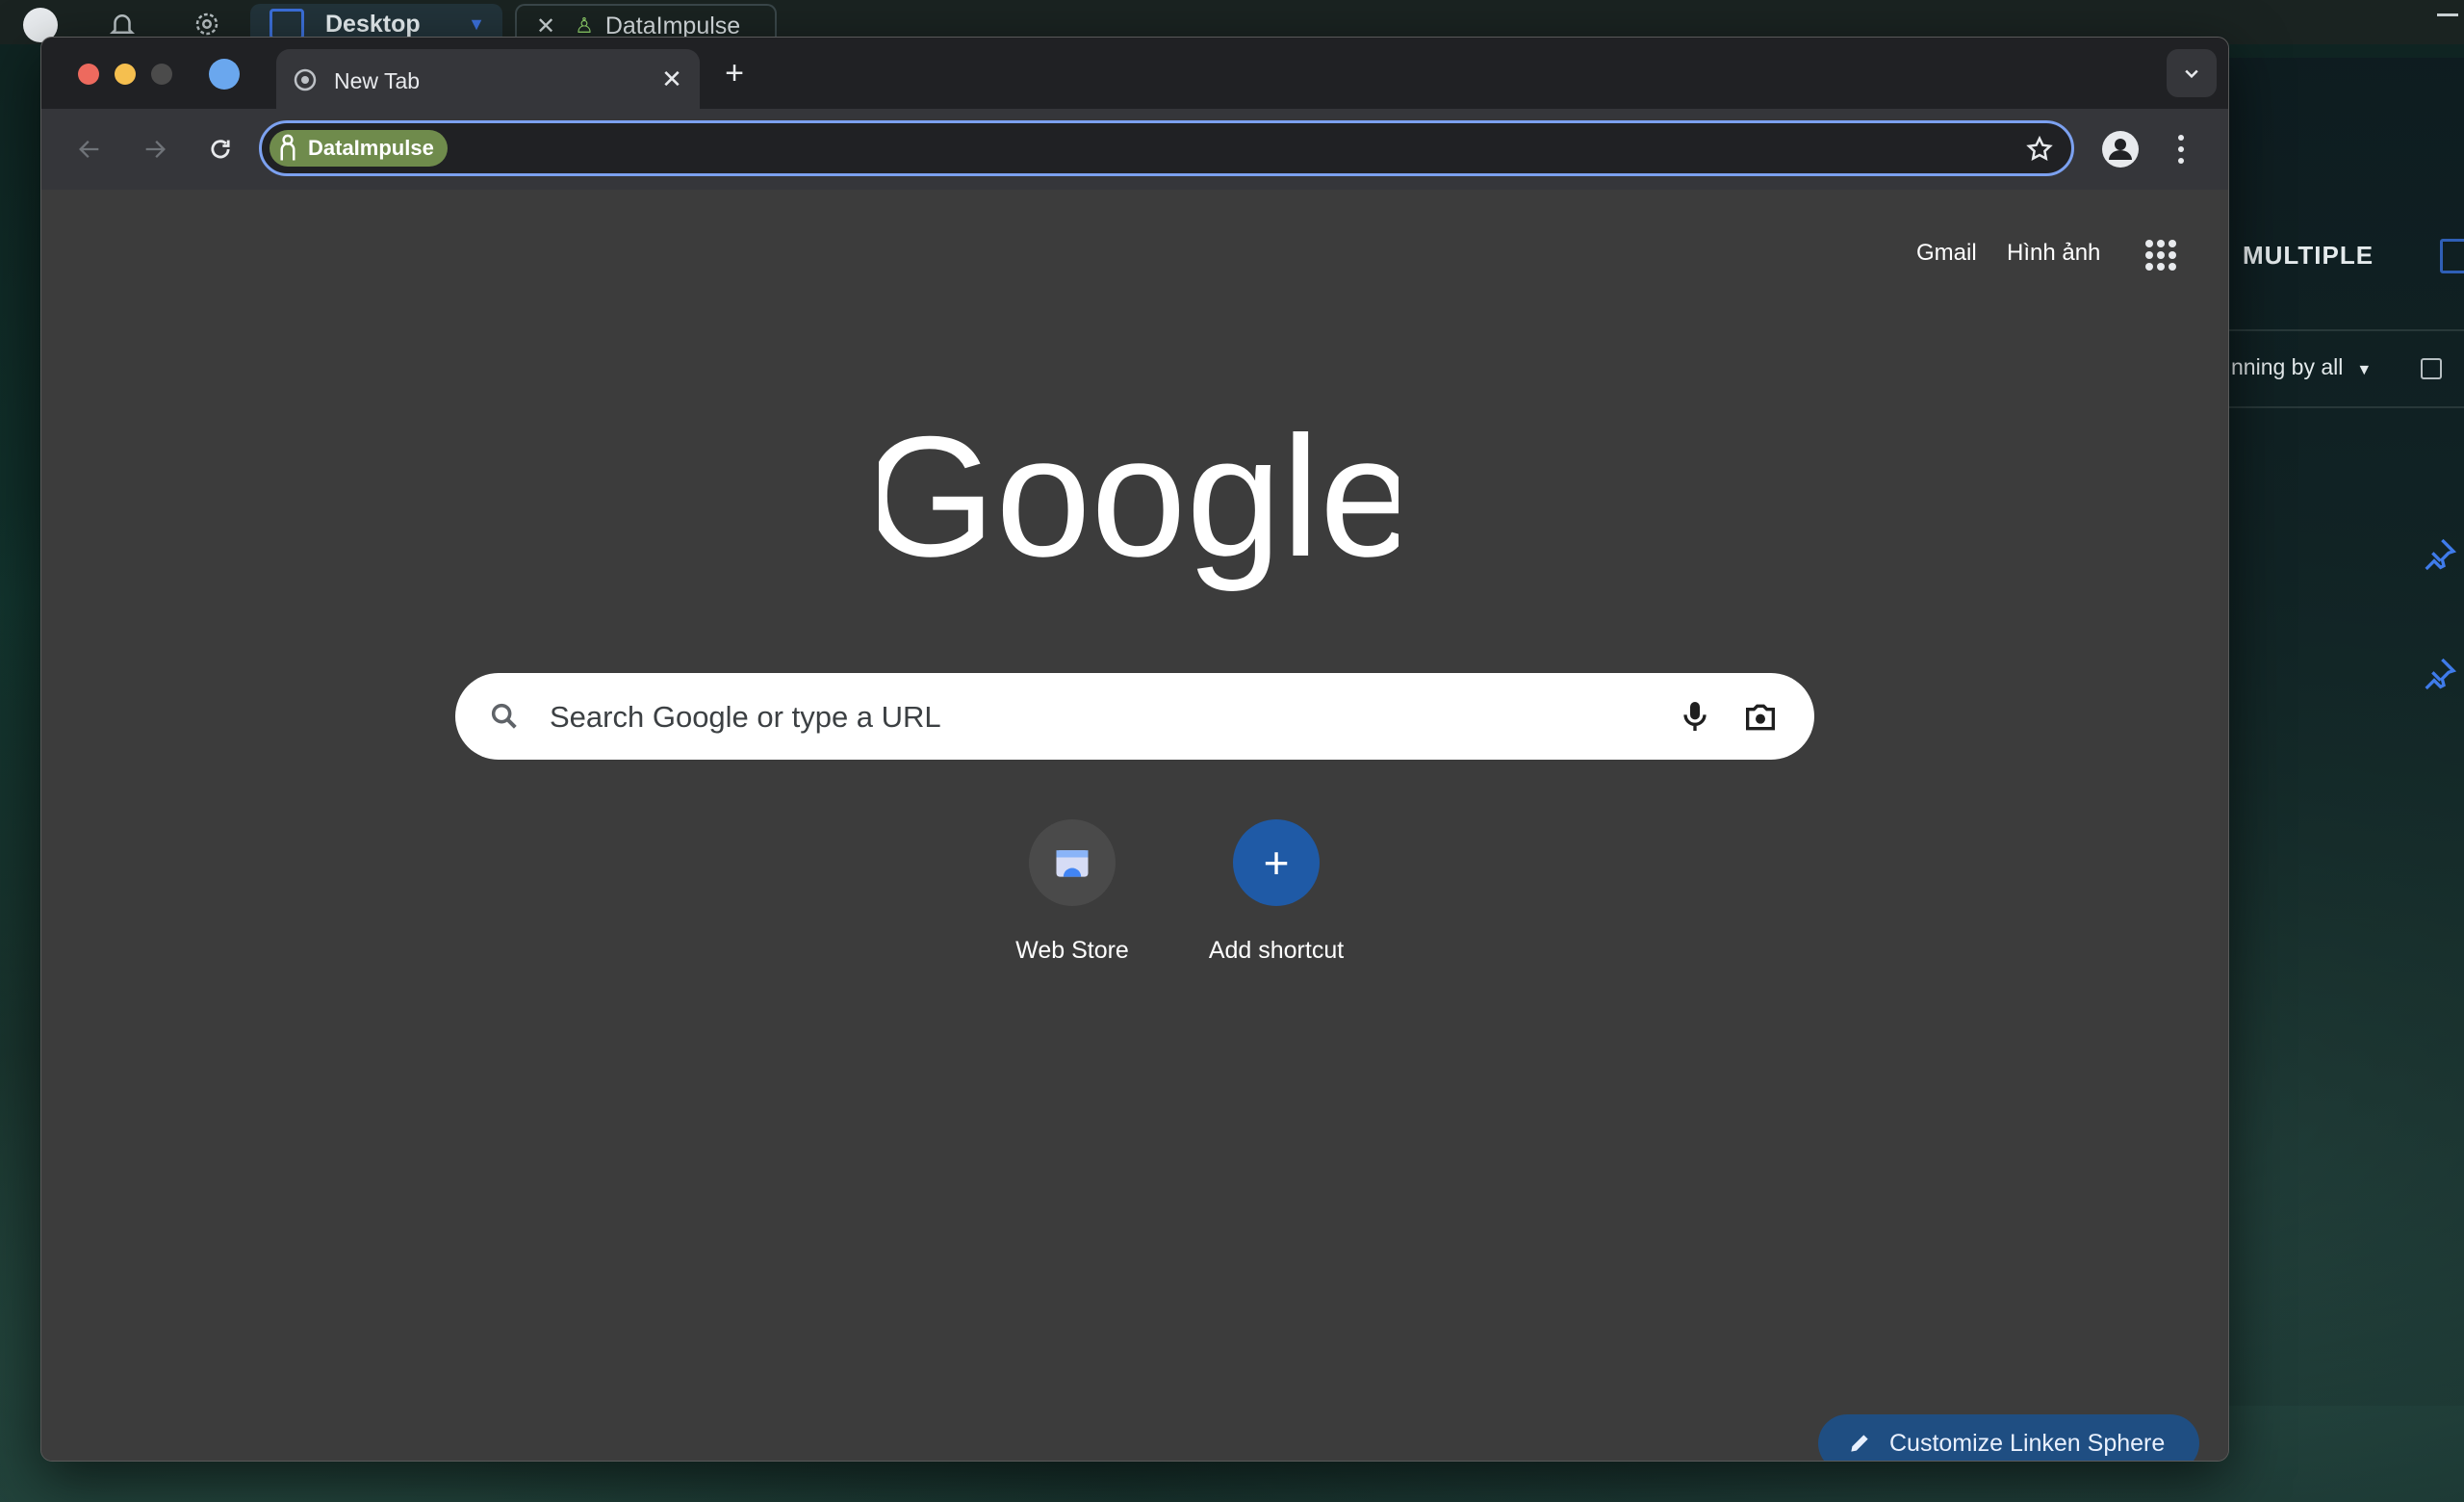 The width and height of the screenshot is (2464, 1502). Describe the element at coordinates (122, 24) in the screenshot. I see `bell-icon` at that location.